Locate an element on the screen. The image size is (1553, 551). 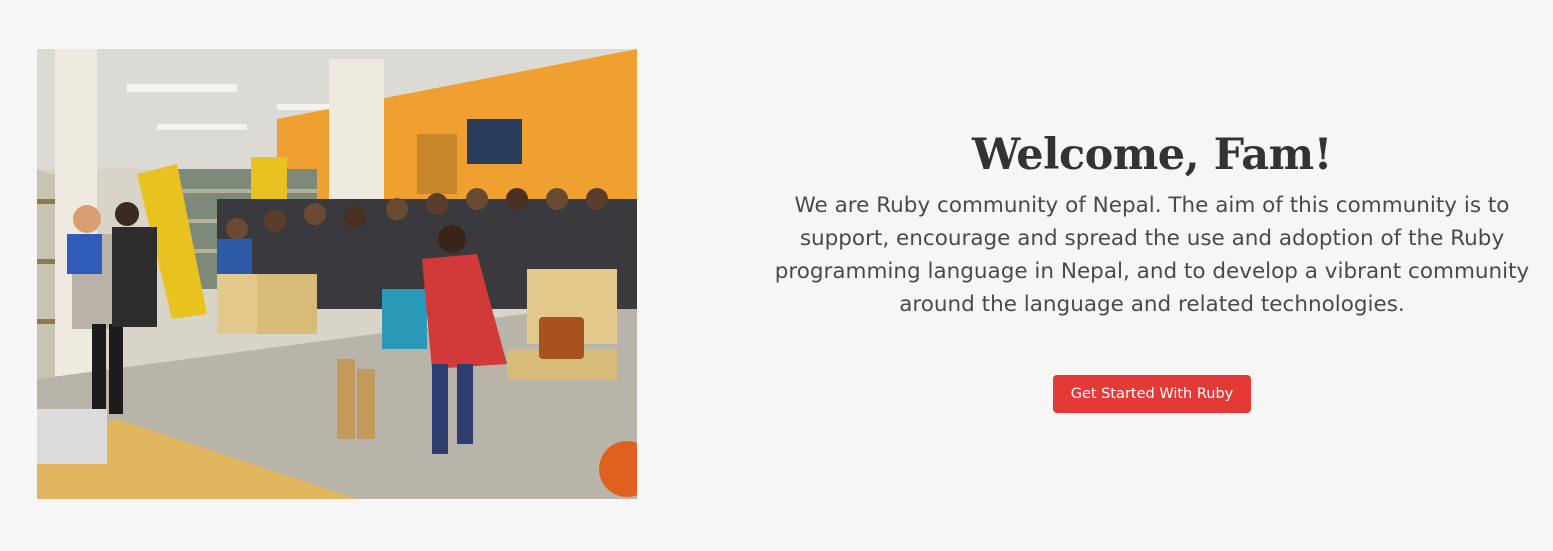
get-started-button: Get Started With Ruby is located at coordinates (1152, 394).